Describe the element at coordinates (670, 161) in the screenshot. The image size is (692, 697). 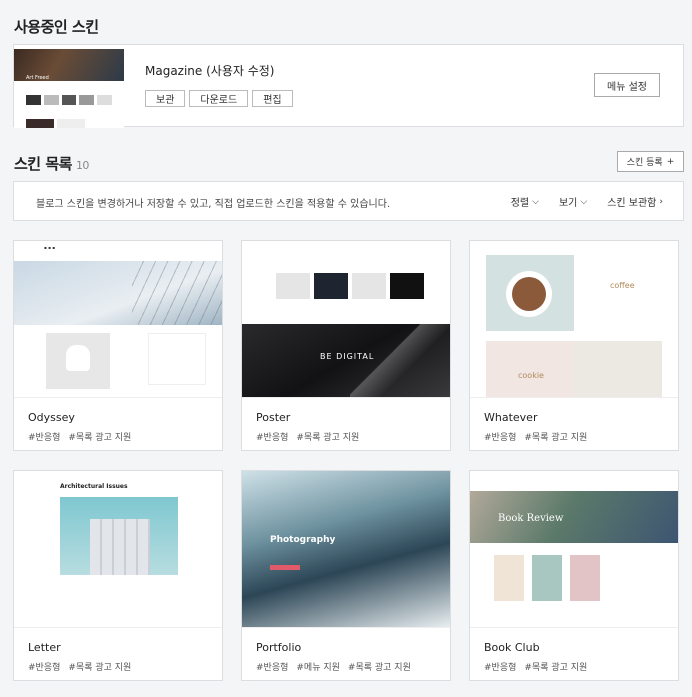
I see `plus-icon: +` at that location.